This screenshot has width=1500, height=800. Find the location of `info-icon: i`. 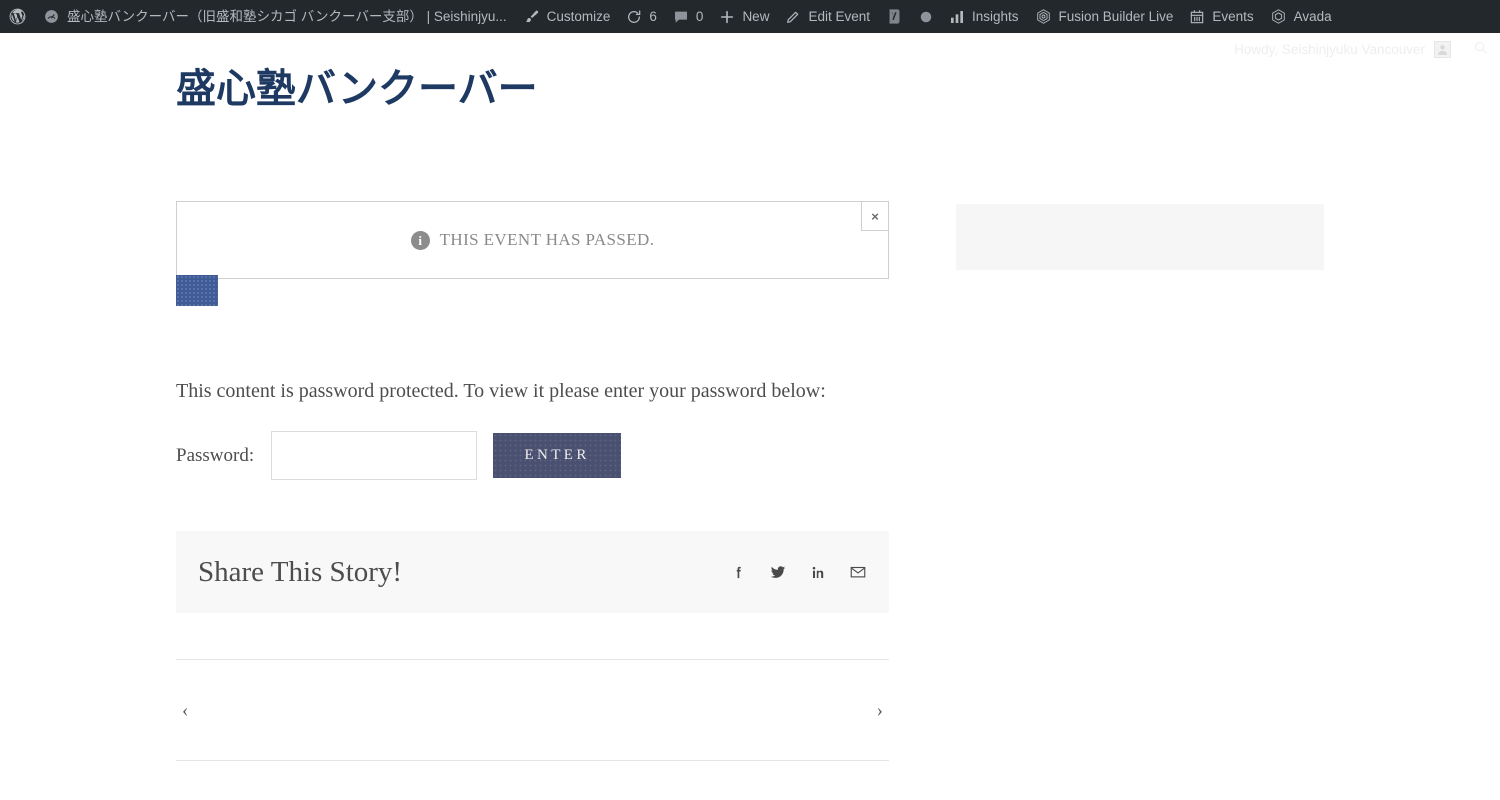

info-icon: i is located at coordinates (420, 240).